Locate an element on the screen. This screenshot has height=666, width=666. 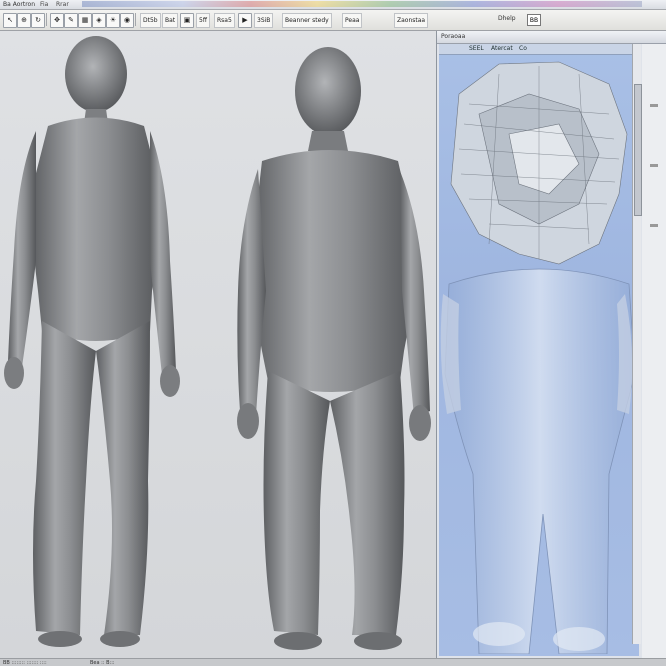
menu-bar: Ba Aortron Fia Rrar is located at coordinates (333, 5).